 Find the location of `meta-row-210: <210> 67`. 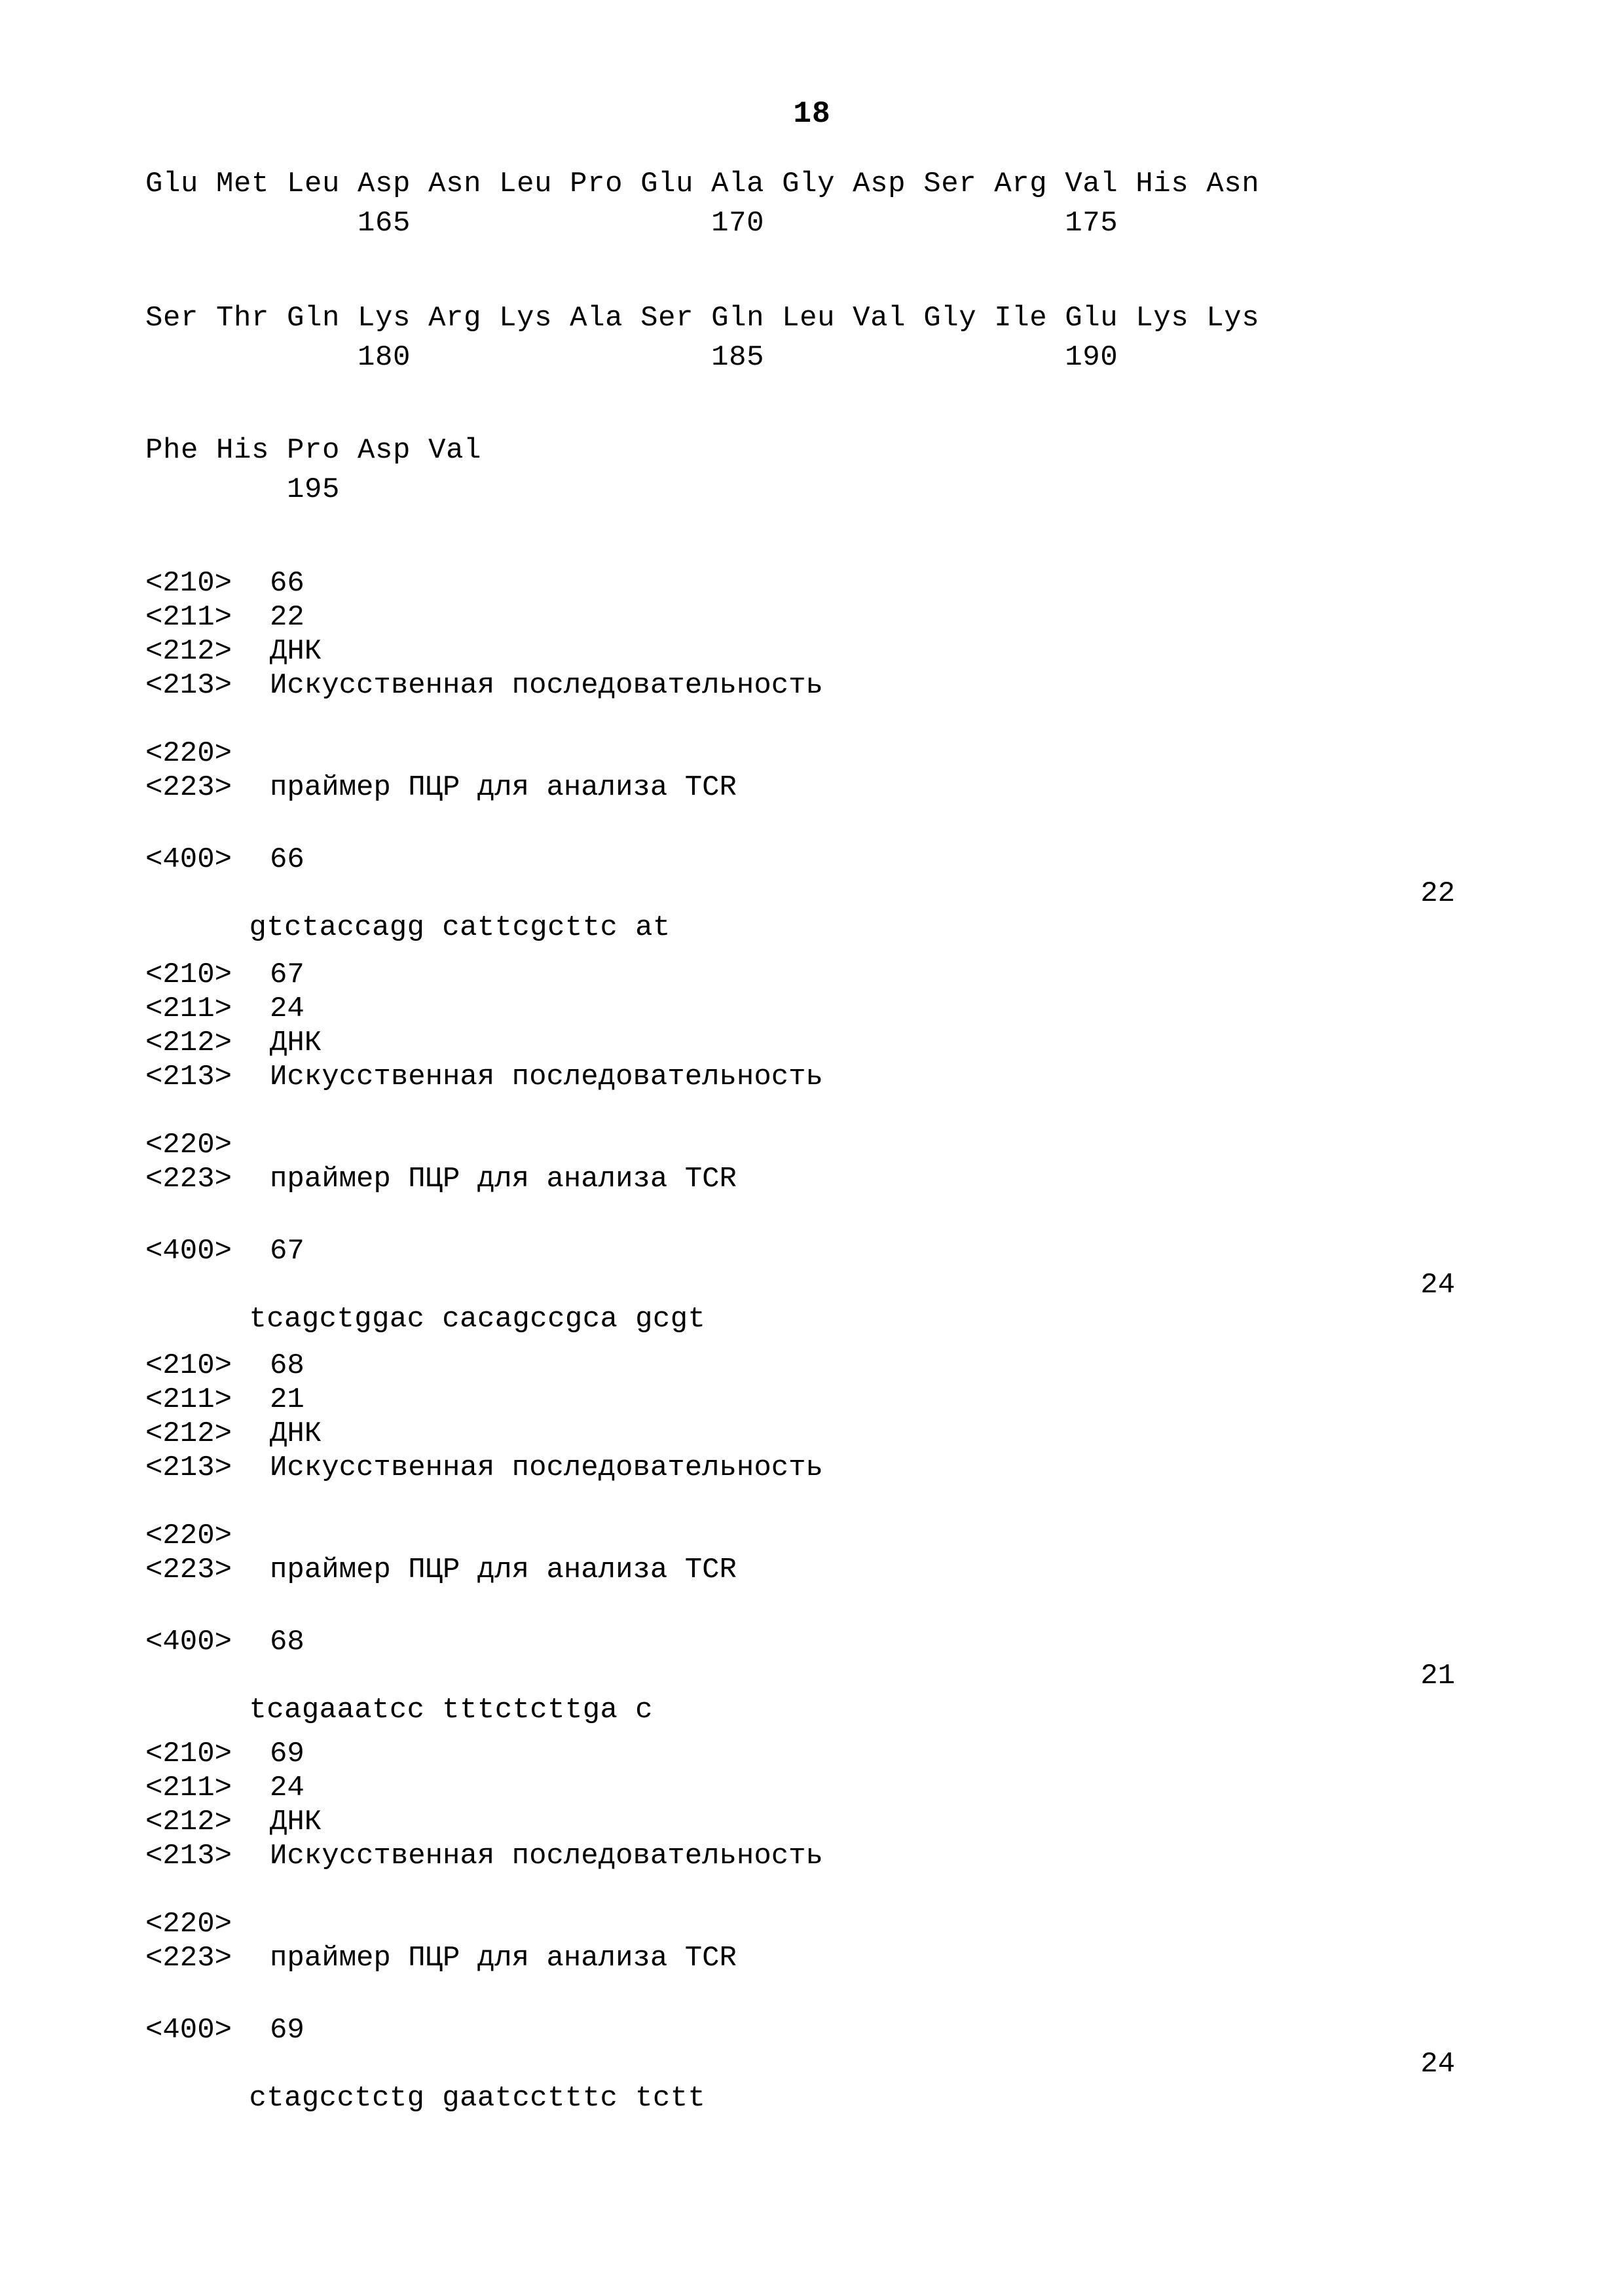

meta-row-210: <210> 67 is located at coordinates (823, 975).